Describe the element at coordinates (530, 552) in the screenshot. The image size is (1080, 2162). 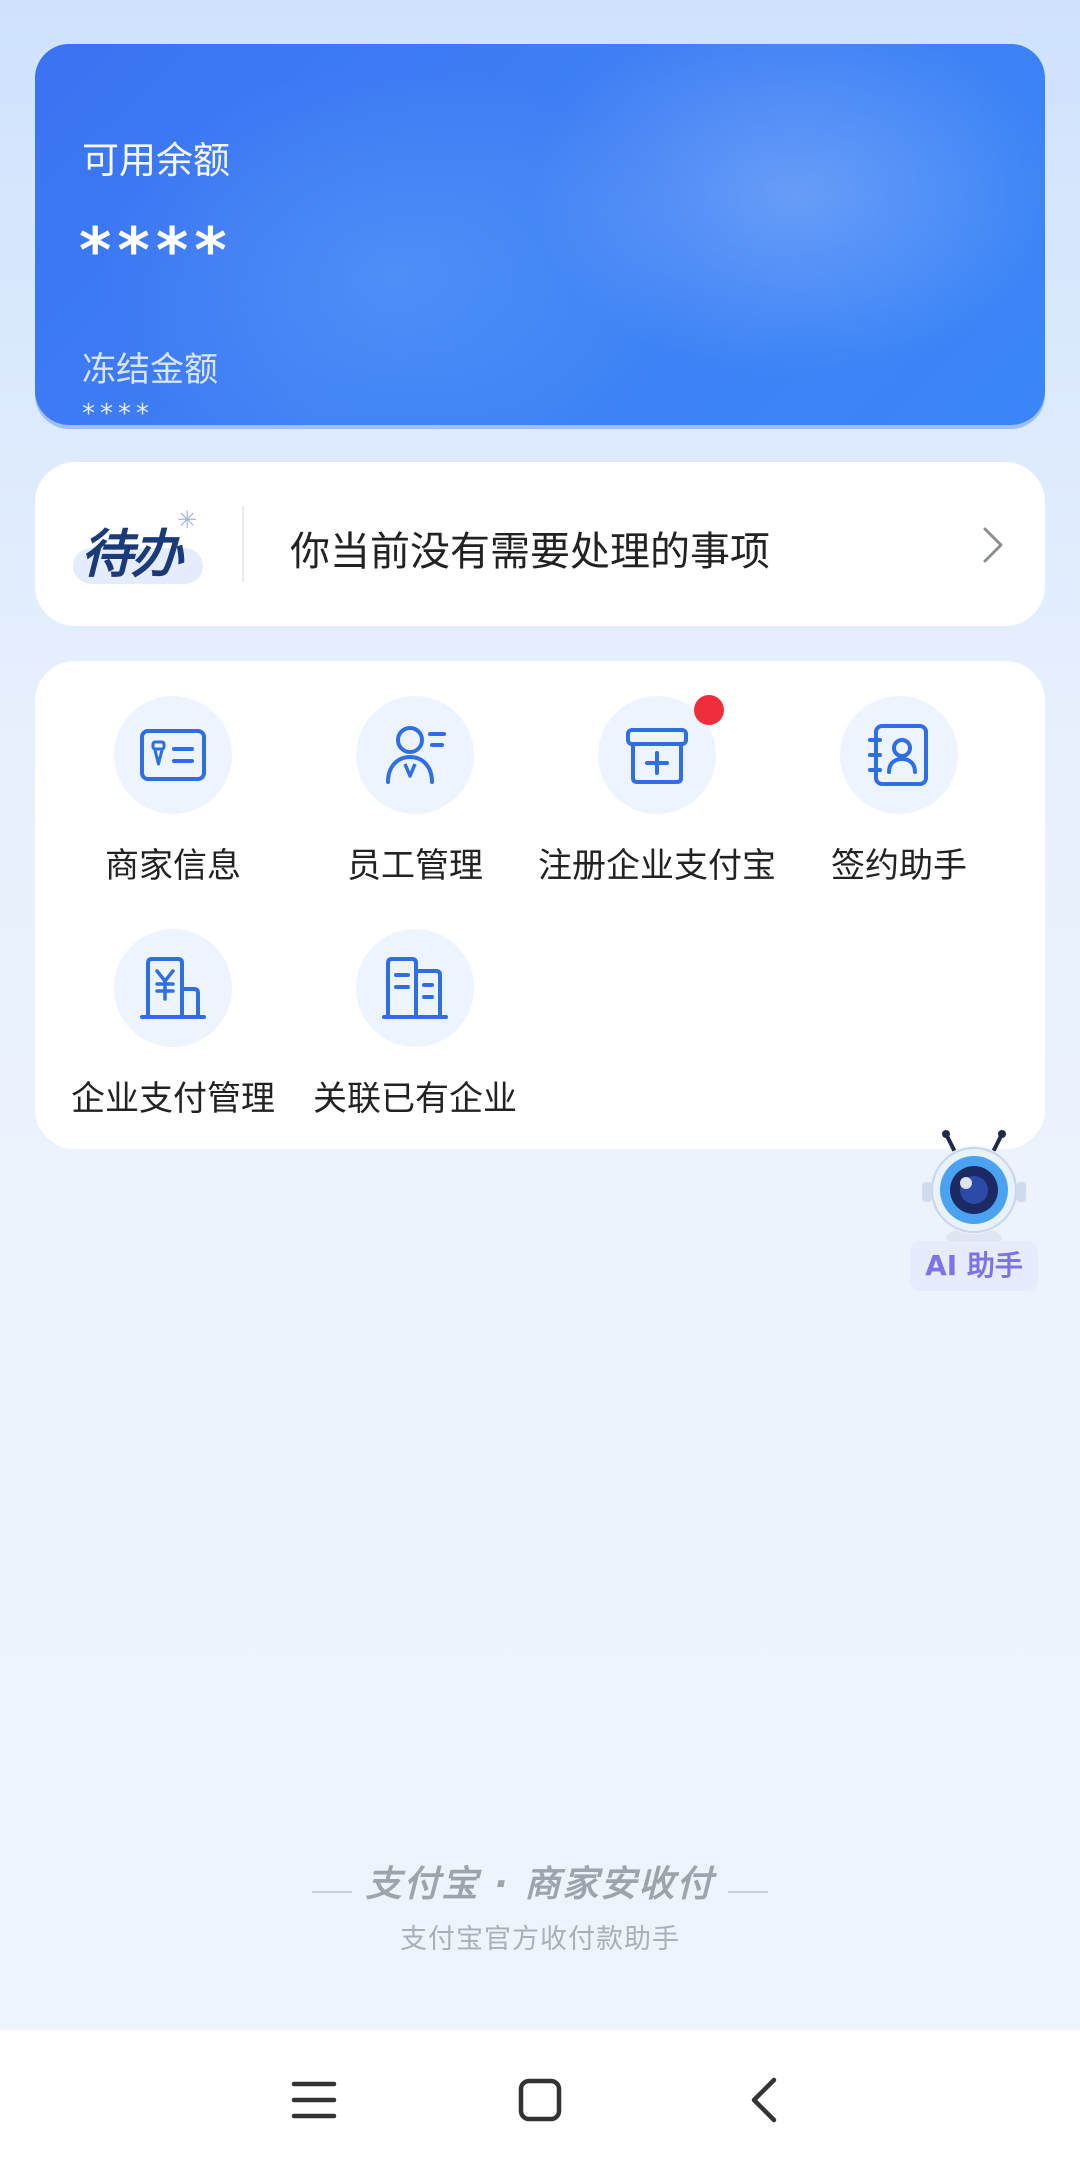
I see `todo-message: 你当前没有需要处理的事项` at that location.